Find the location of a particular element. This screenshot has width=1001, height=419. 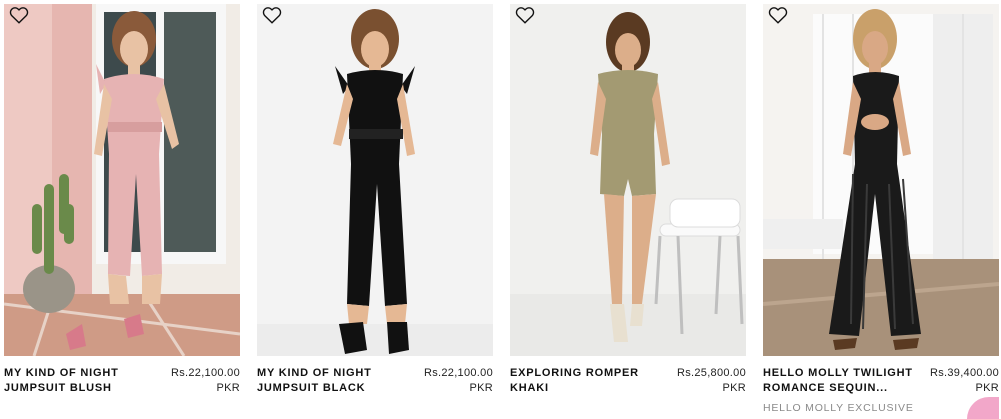

price-amount: Rs.25,800.00 is located at coordinates (711, 373).